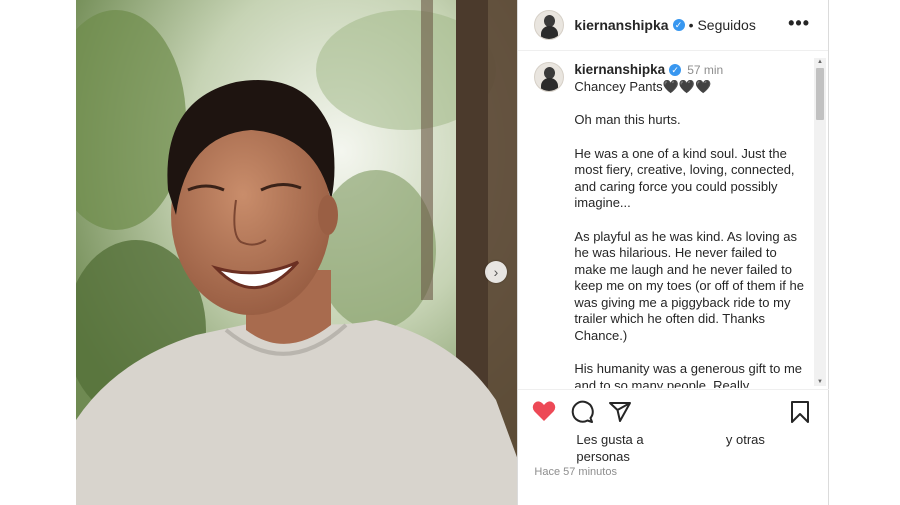 Image resolution: width=900 pixels, height=505 pixels. What do you see at coordinates (621, 25) in the screenshot?
I see `header-username: kiernanshipka` at bounding box center [621, 25].